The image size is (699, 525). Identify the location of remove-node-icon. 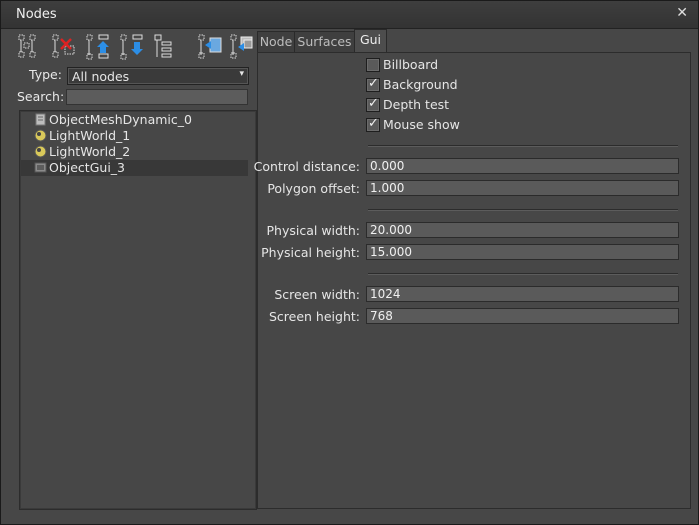
(63, 46).